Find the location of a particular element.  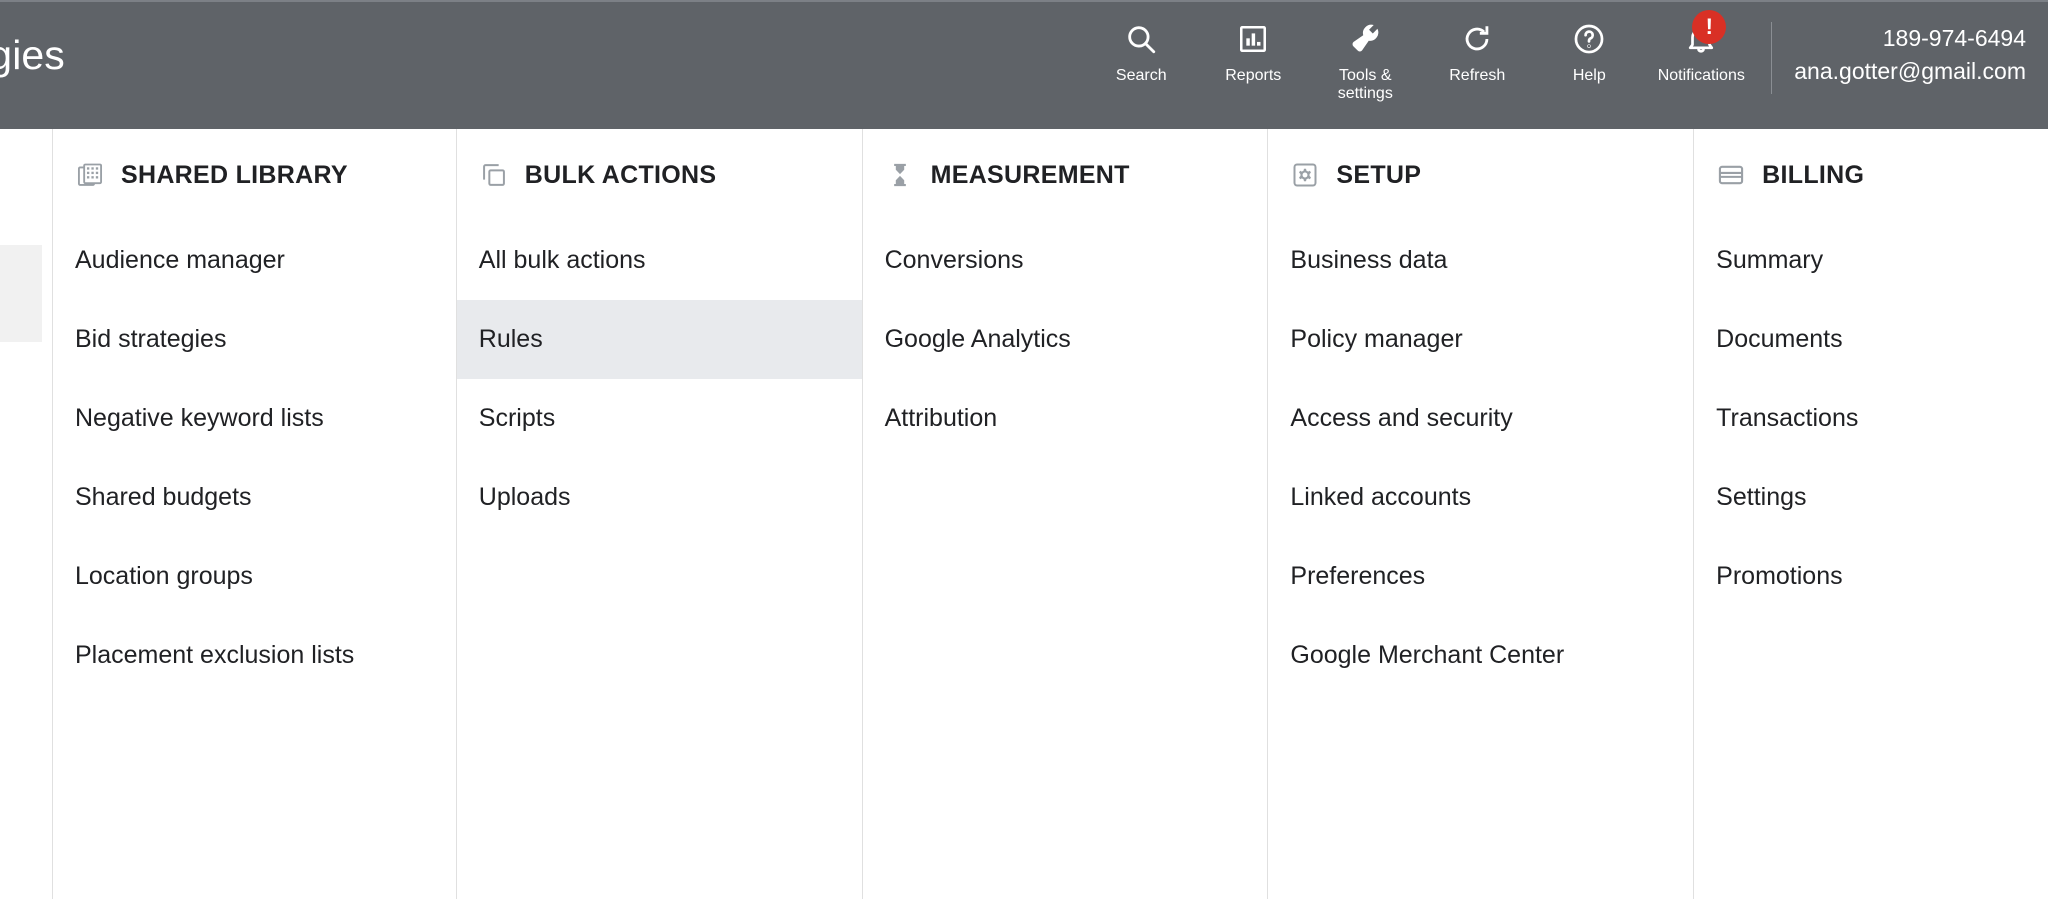

toolbar-divider is located at coordinates (1772, 58).